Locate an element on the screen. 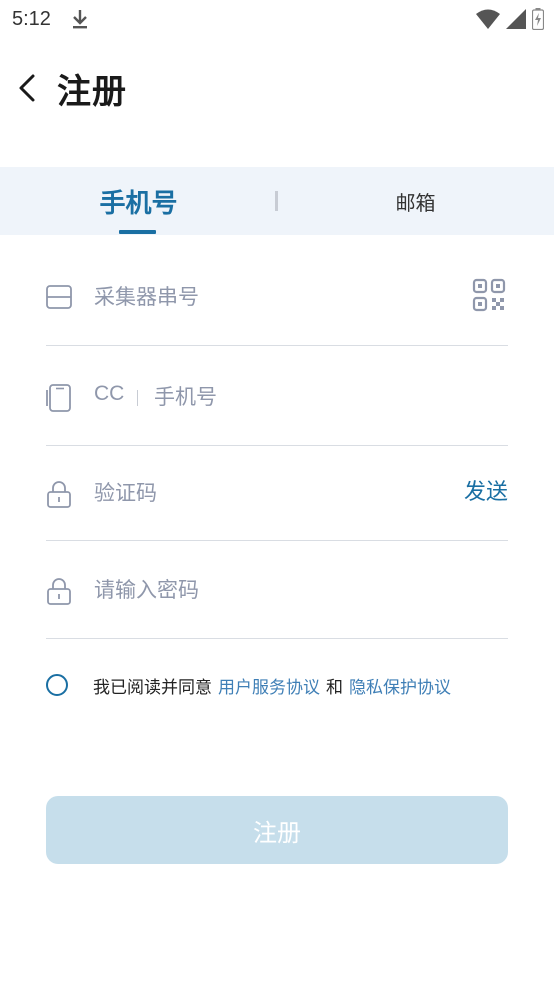 The height and width of the screenshot is (984, 554). tab-active-indicator is located at coordinates (137, 232).